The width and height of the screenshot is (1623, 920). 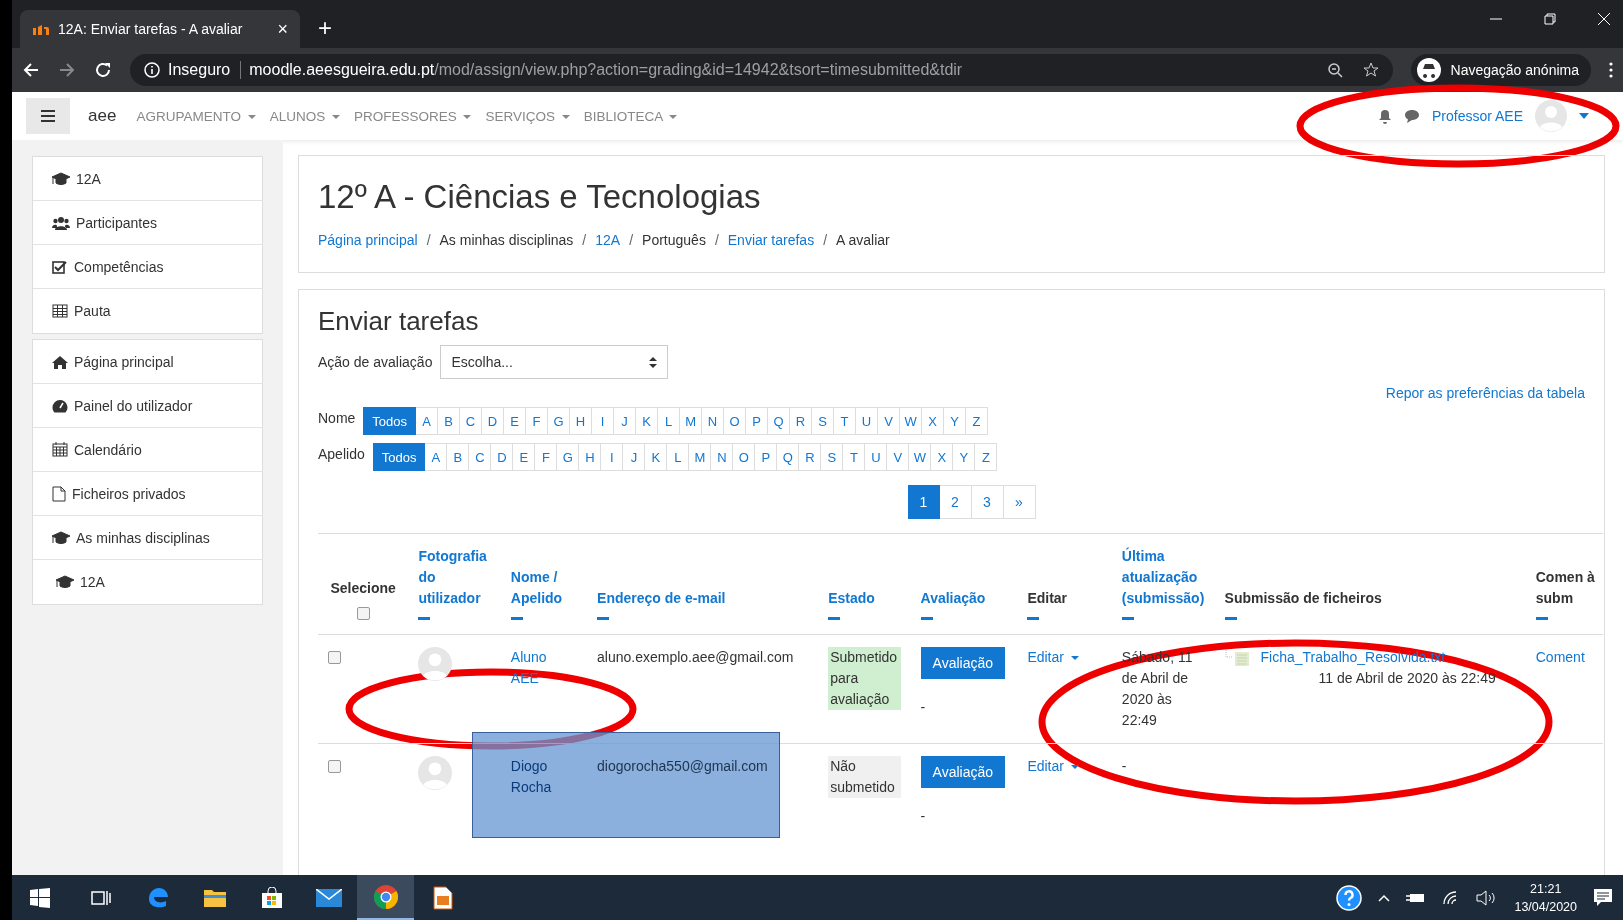 I want to click on reset-table-link: Repor as preferências da tabela, so click(x=1485, y=393).